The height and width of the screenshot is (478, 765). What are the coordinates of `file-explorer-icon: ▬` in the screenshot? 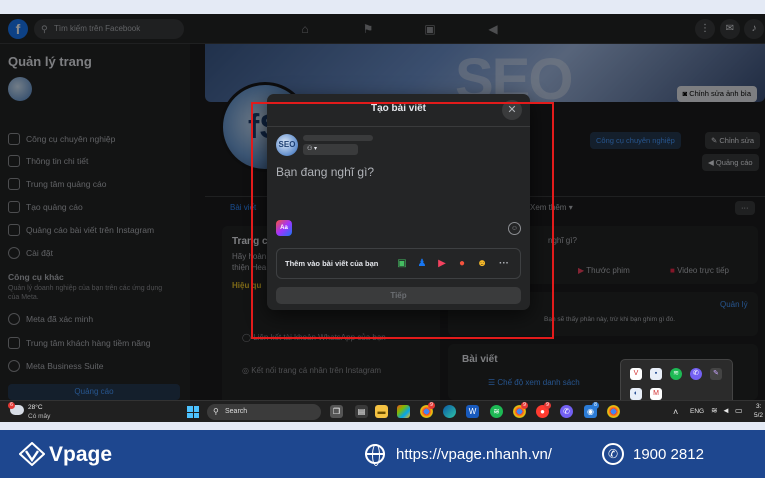 It's located at (381, 411).